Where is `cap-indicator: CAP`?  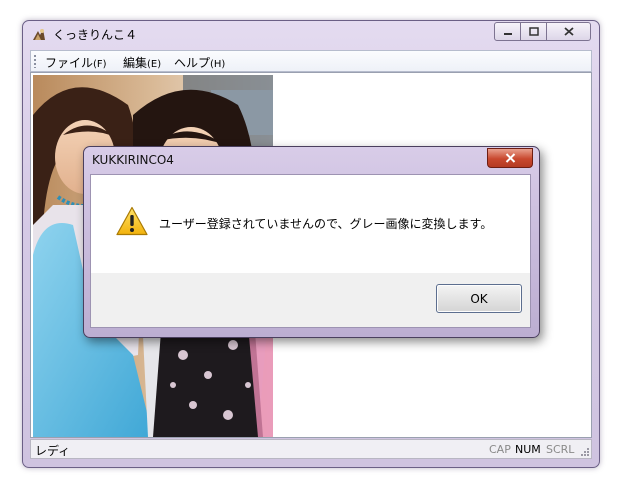
cap-indicator: CAP is located at coordinates (500, 449).